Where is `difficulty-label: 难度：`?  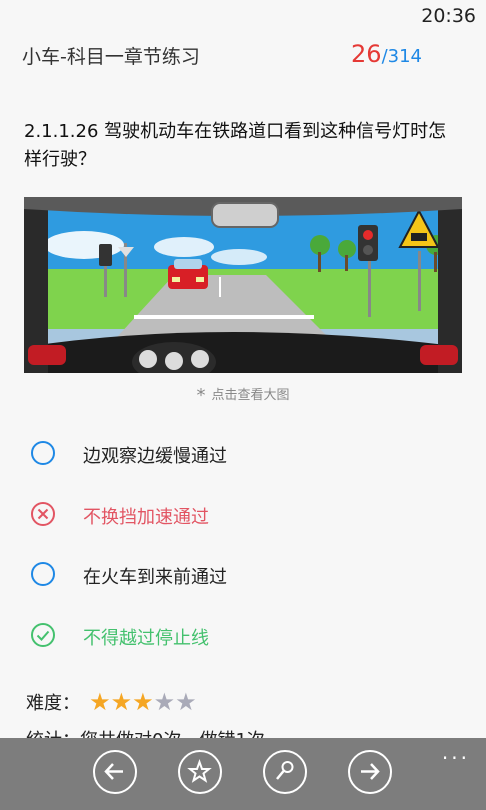
difficulty-label: 难度： is located at coordinates (53, 703).